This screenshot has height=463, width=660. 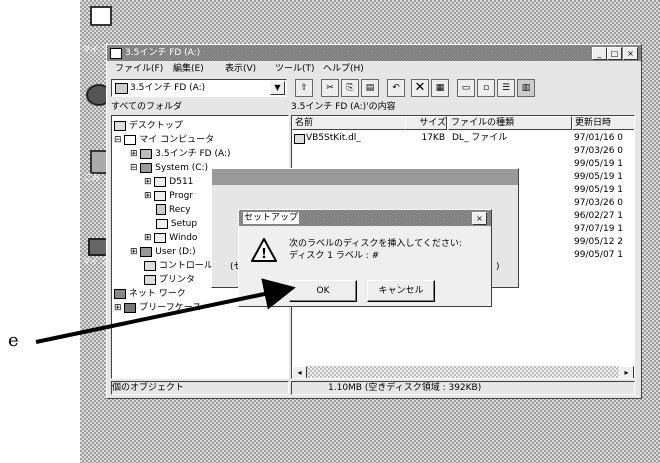 I want to click on annotation-label: e, so click(x=13, y=340).